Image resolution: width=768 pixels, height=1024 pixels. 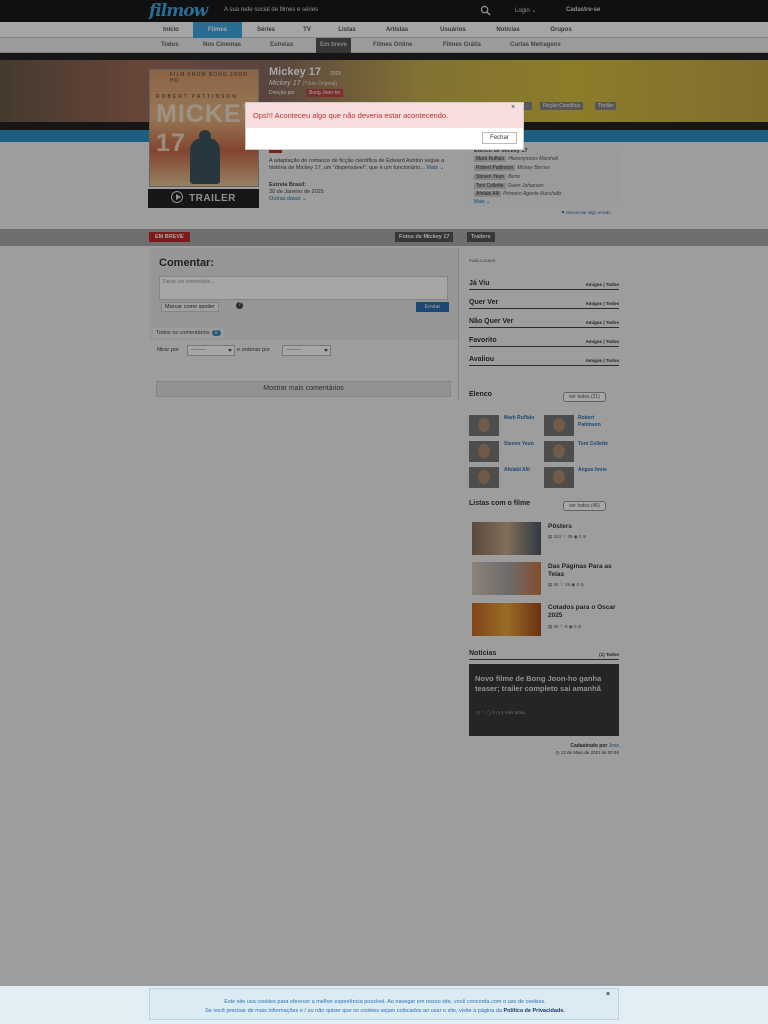 I want to click on close-icon: ×, so click(x=513, y=107).